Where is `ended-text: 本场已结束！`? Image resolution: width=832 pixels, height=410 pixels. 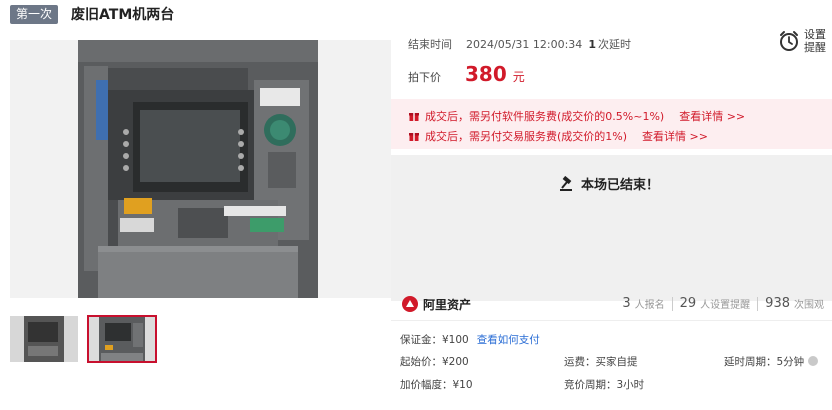 ended-text: 本场已结束！ is located at coordinates (620, 185).